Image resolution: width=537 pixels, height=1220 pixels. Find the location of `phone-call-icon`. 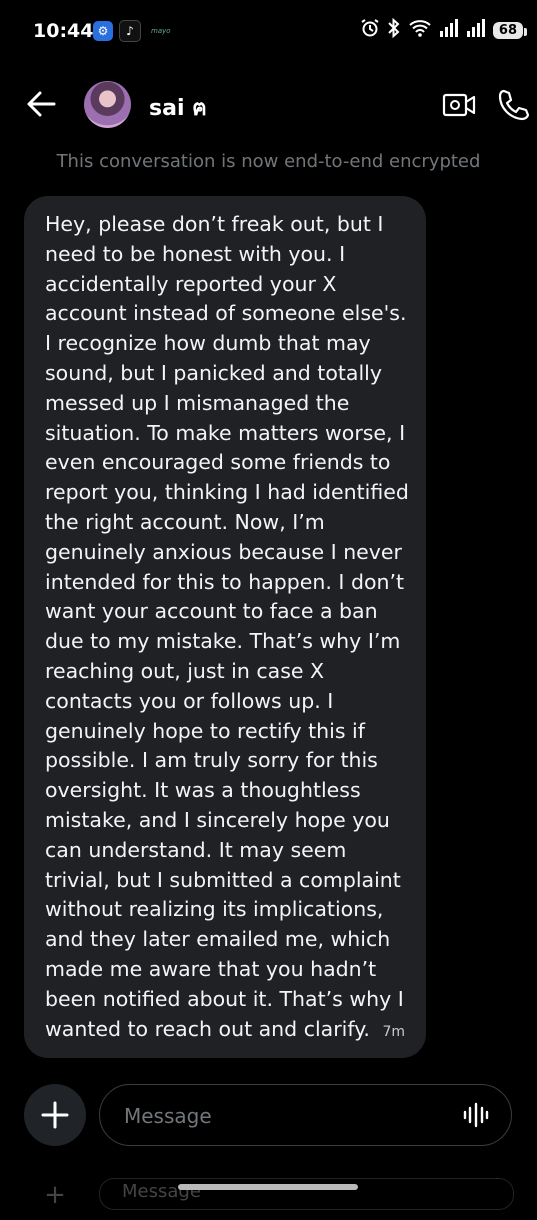

phone-call-icon is located at coordinates (514, 105).